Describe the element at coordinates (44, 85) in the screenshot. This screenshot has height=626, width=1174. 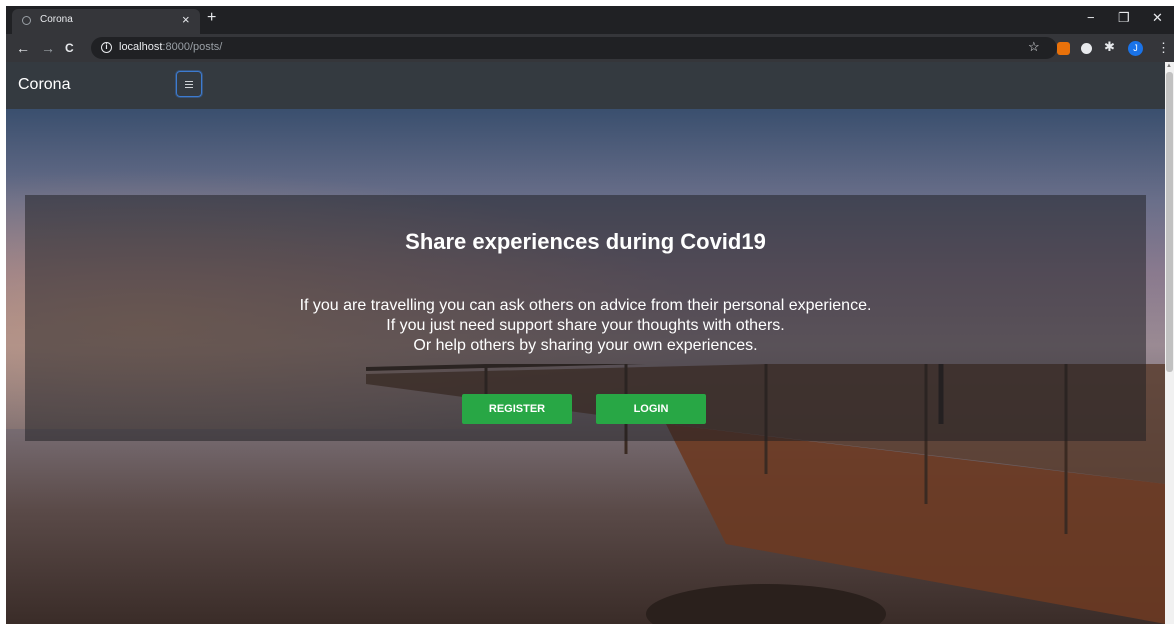
I see `navbar-brand: Corona` at that location.